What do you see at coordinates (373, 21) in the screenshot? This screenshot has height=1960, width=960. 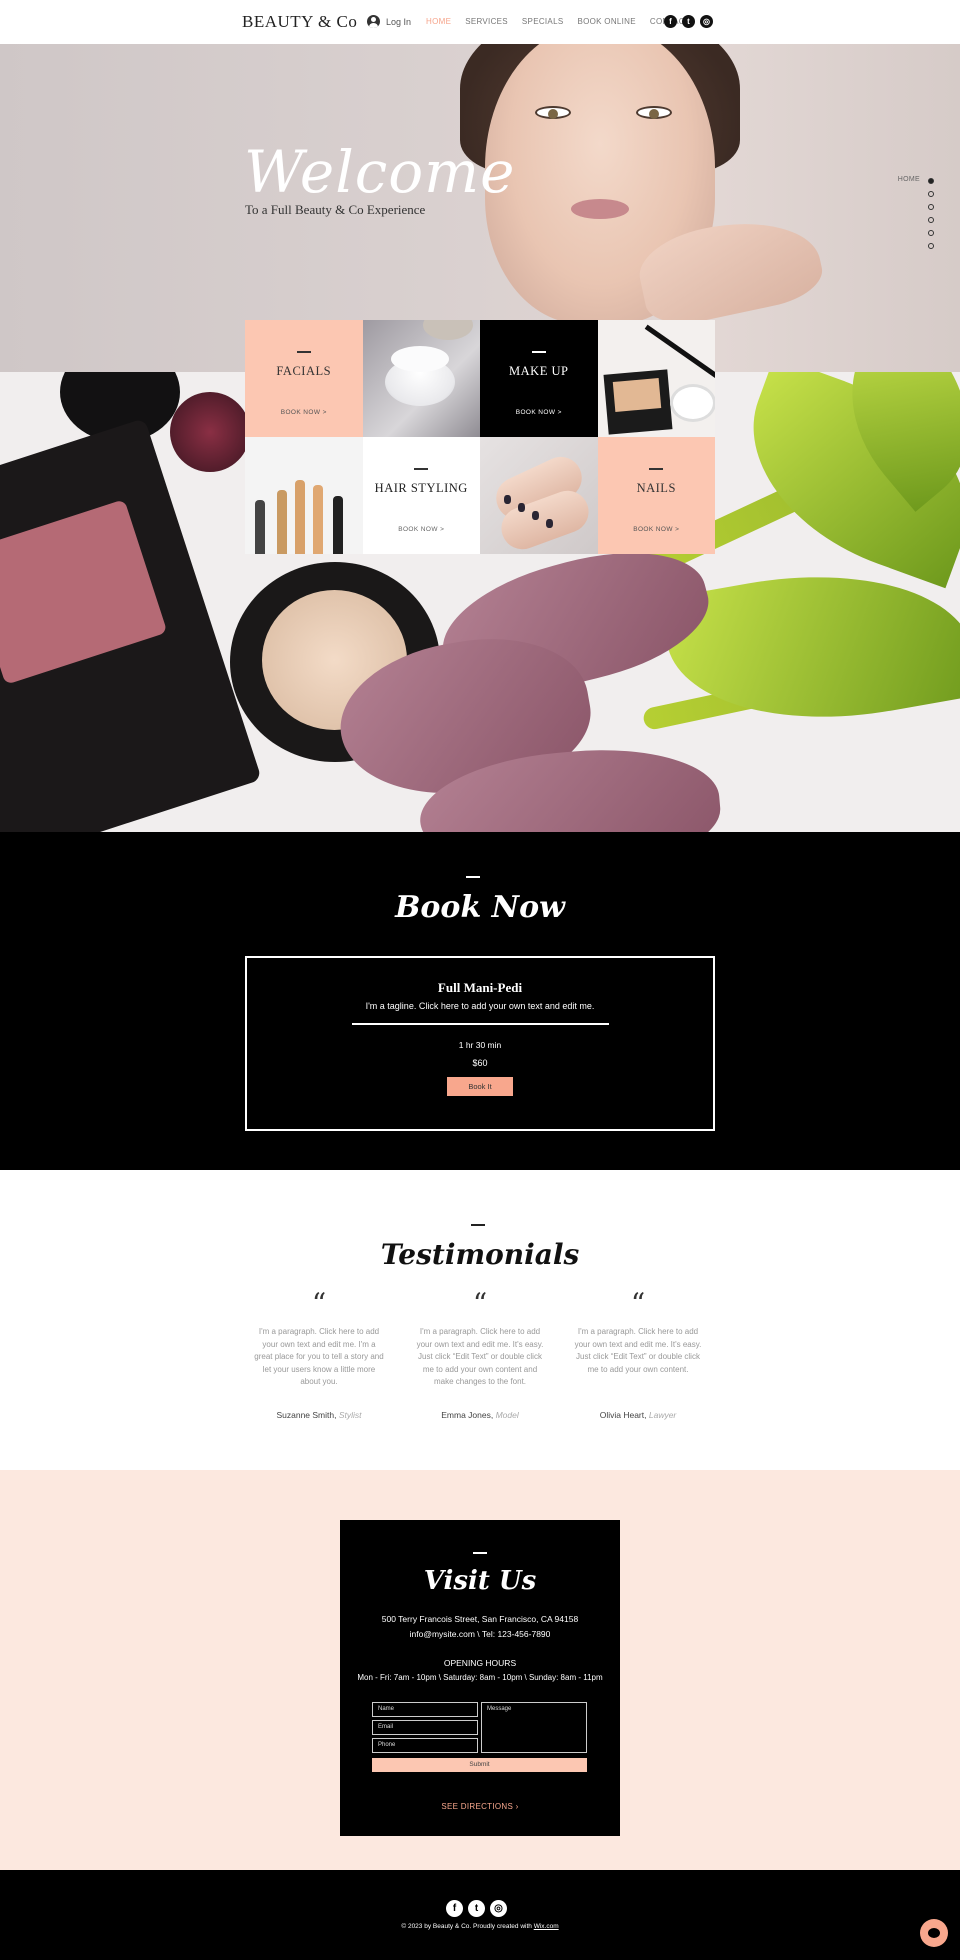 I see `avatar-icon` at bounding box center [373, 21].